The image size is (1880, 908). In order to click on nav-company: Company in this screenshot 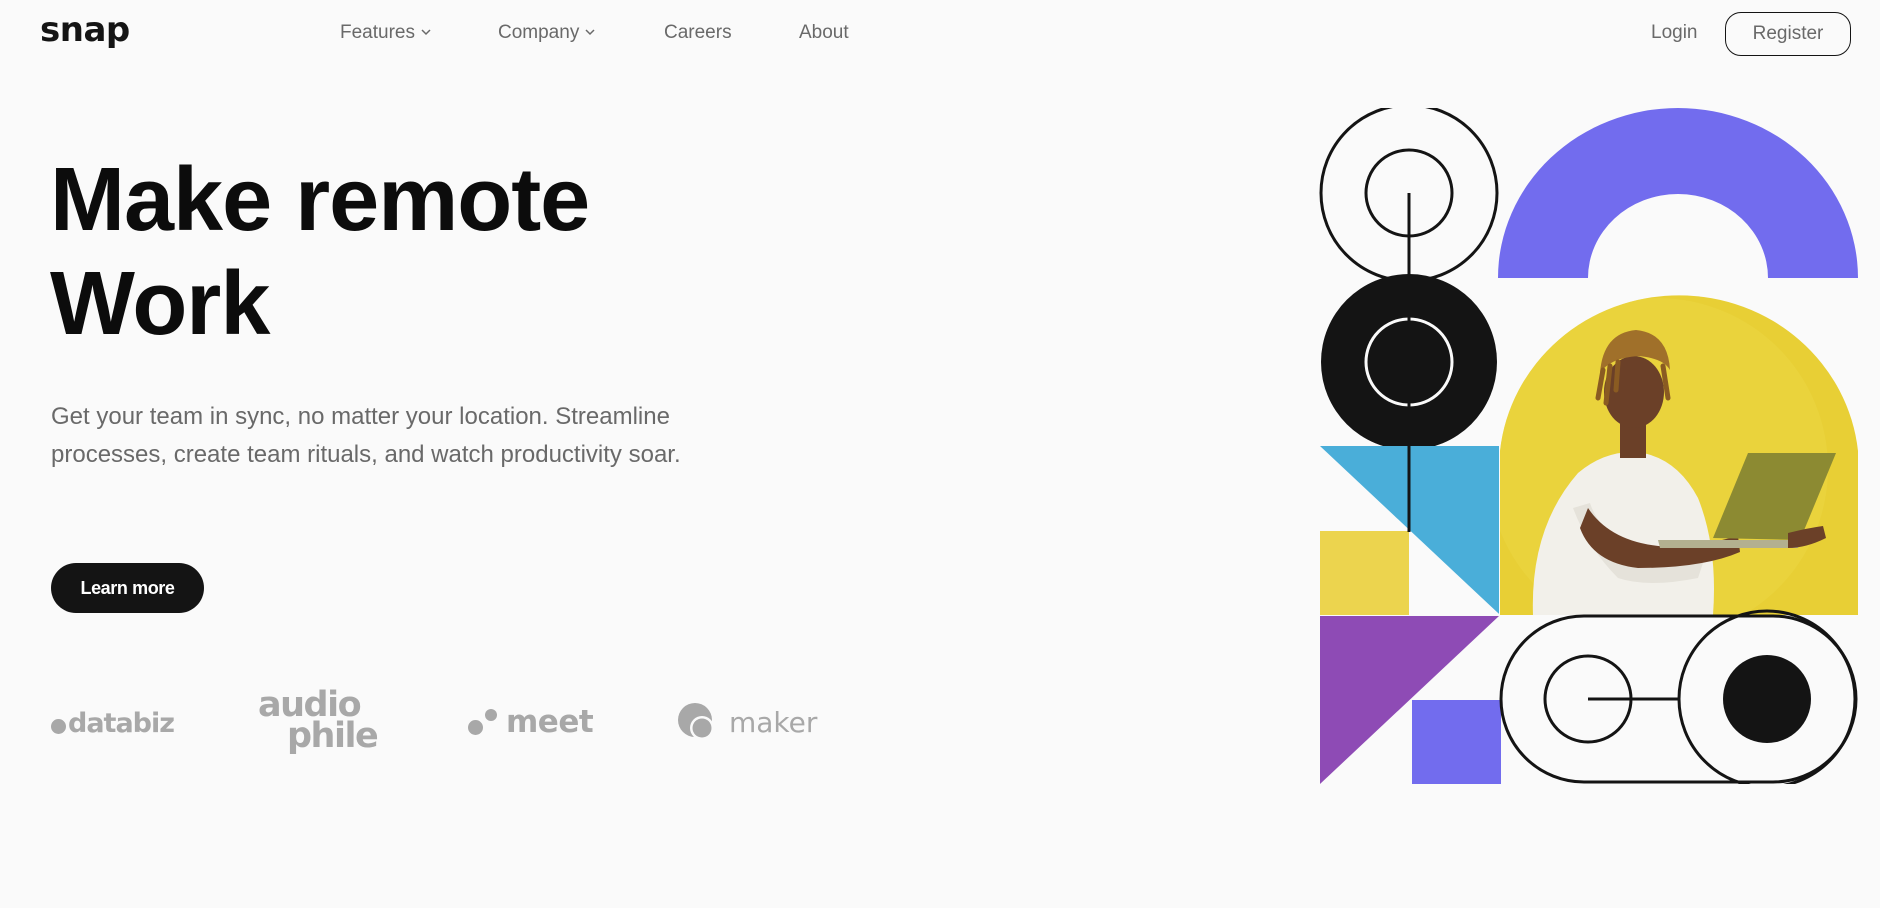, I will do `click(546, 33)`.